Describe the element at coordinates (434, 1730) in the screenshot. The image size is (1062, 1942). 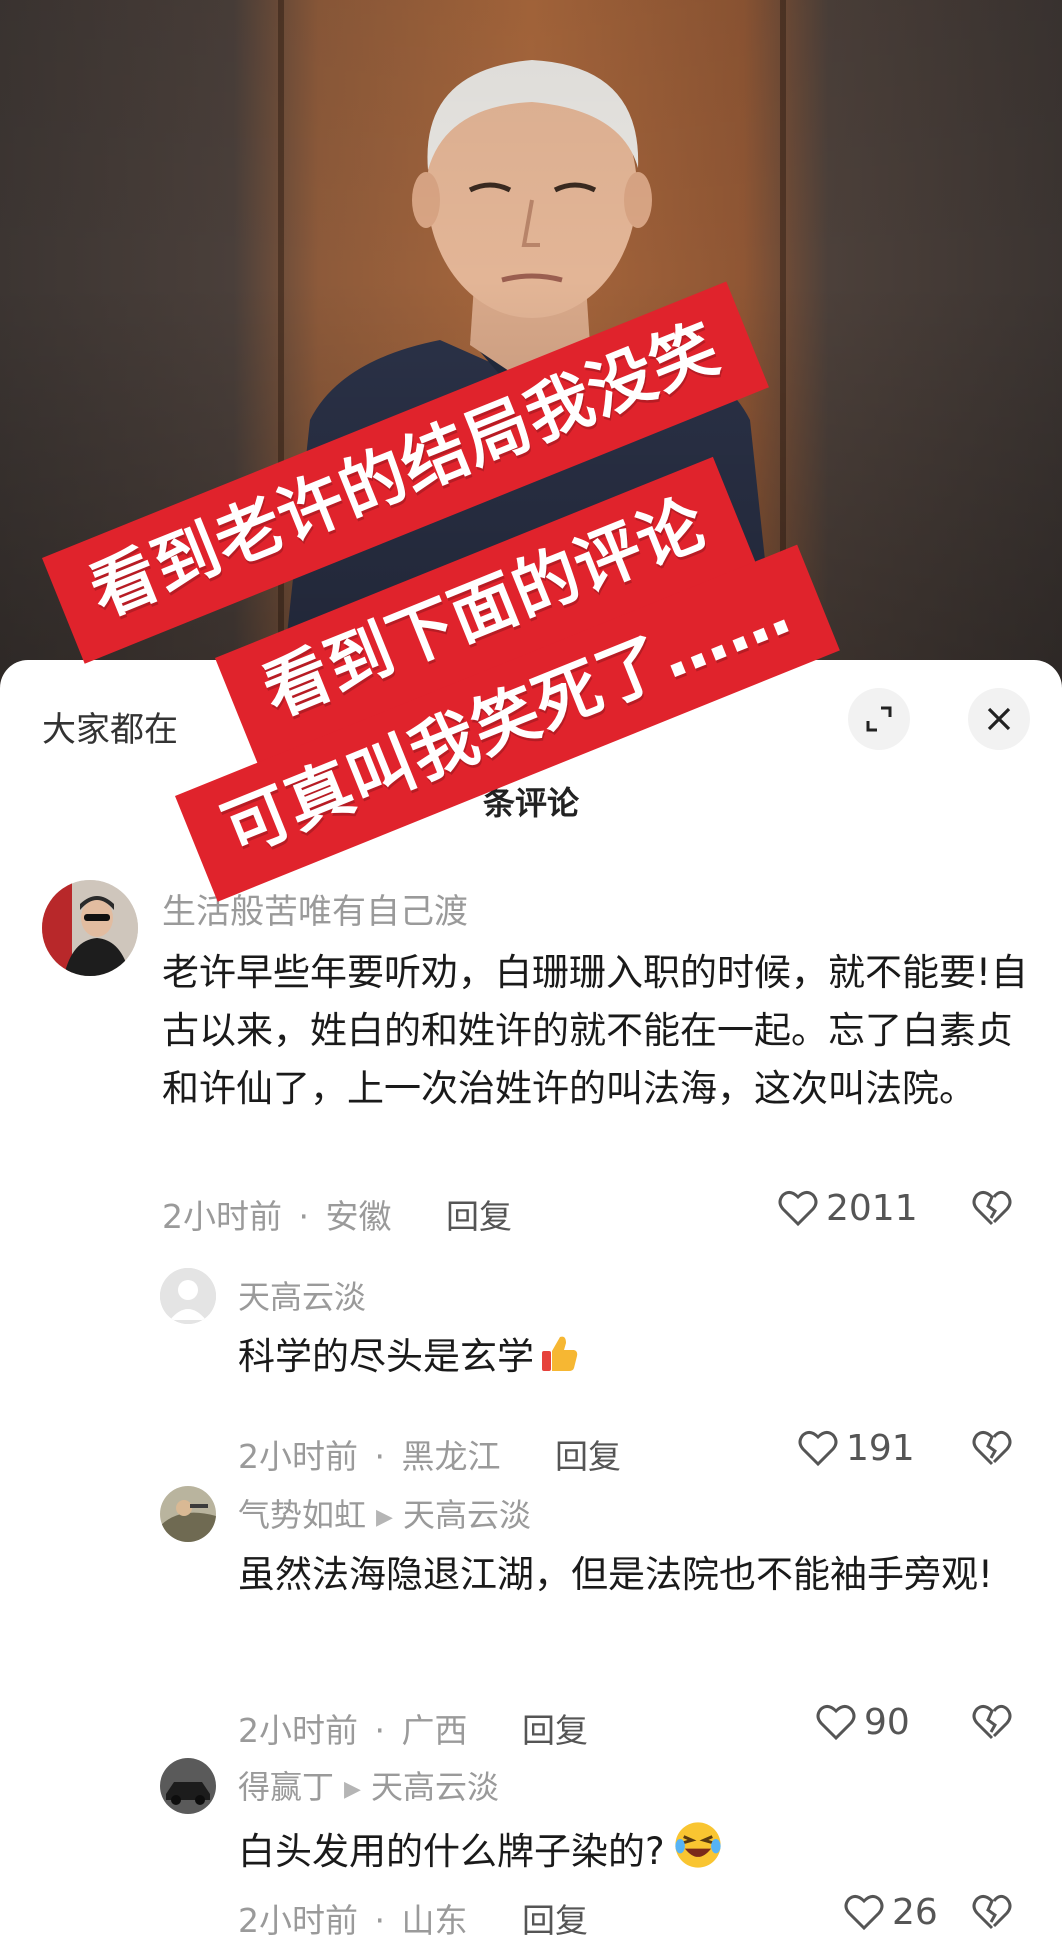
I see `comment-location: 广西` at that location.